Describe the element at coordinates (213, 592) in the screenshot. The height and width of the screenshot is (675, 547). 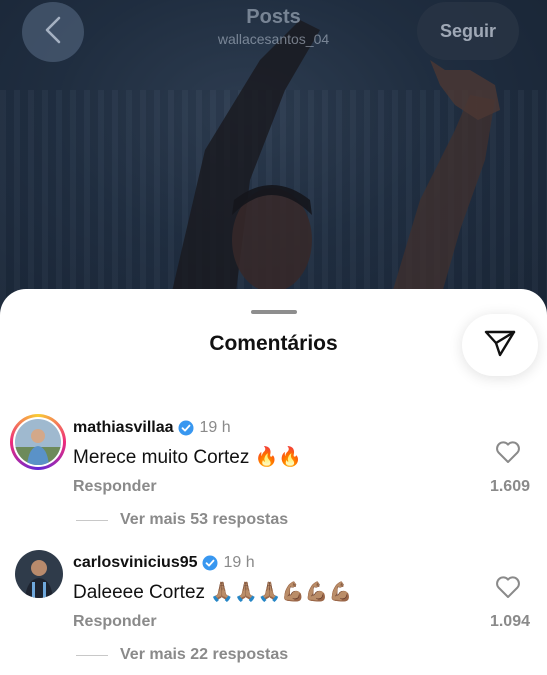
I see `comment-text: Daleeee Cortez 🙏🏽🙏🏽🙏🏽💪🏽💪🏽💪🏽` at that location.